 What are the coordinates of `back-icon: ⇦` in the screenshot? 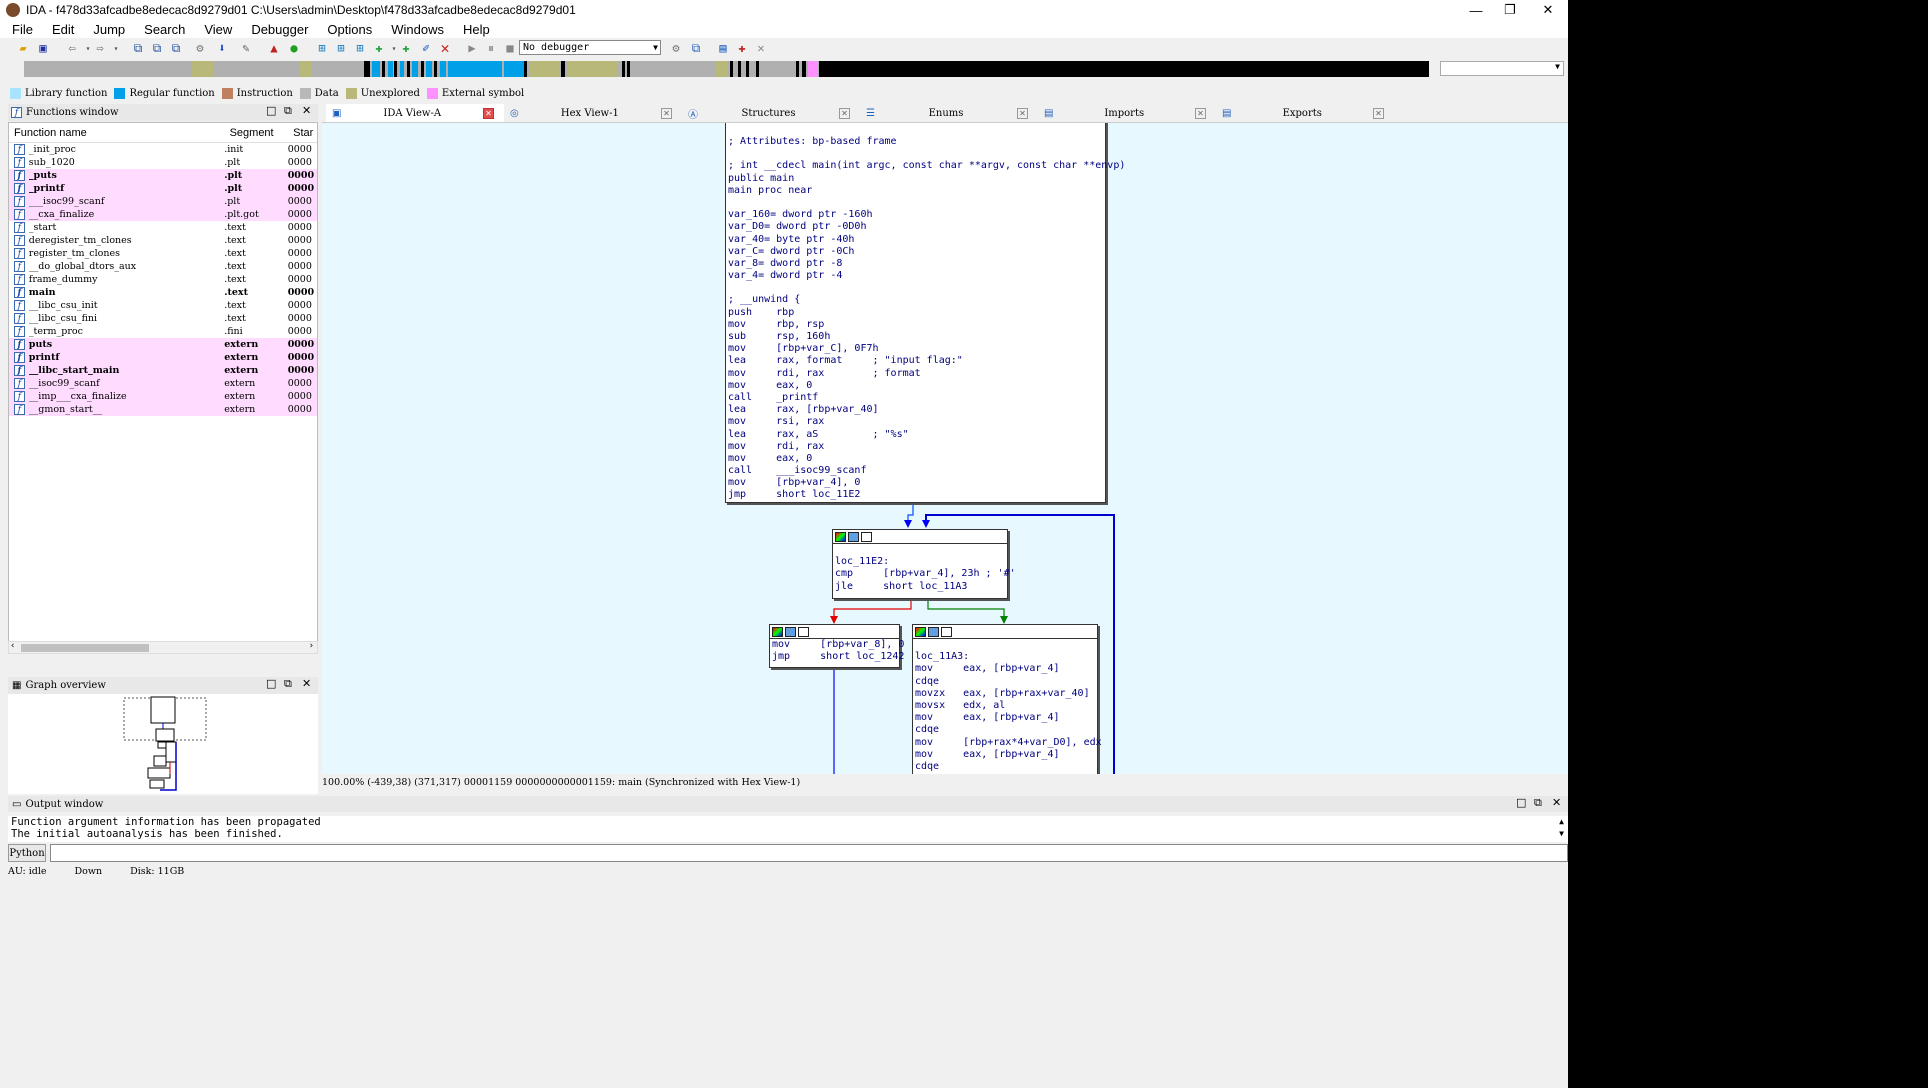 It's located at (72, 48).